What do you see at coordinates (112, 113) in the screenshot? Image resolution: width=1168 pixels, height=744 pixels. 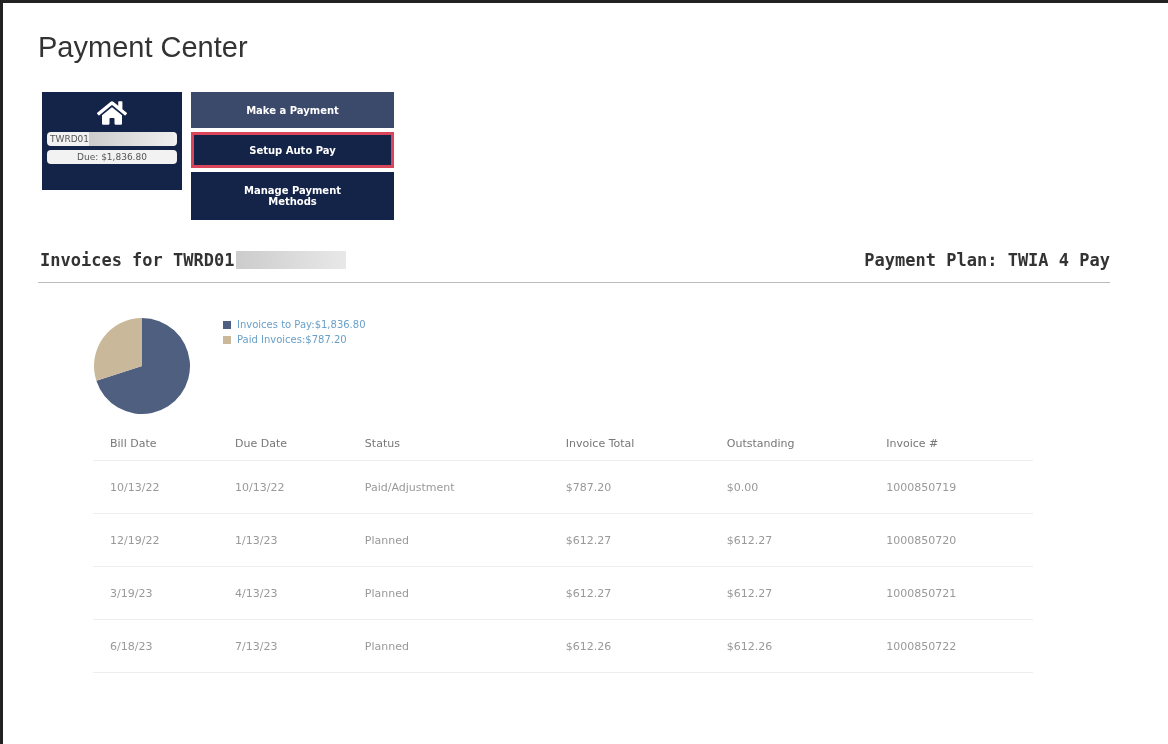 I see `home-icon` at bounding box center [112, 113].